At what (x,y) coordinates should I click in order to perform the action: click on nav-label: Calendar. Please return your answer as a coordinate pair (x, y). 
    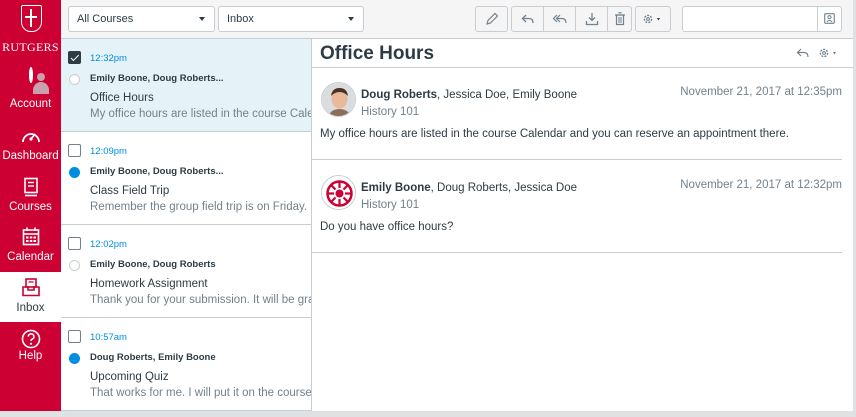
    Looking at the image, I should click on (30, 257).